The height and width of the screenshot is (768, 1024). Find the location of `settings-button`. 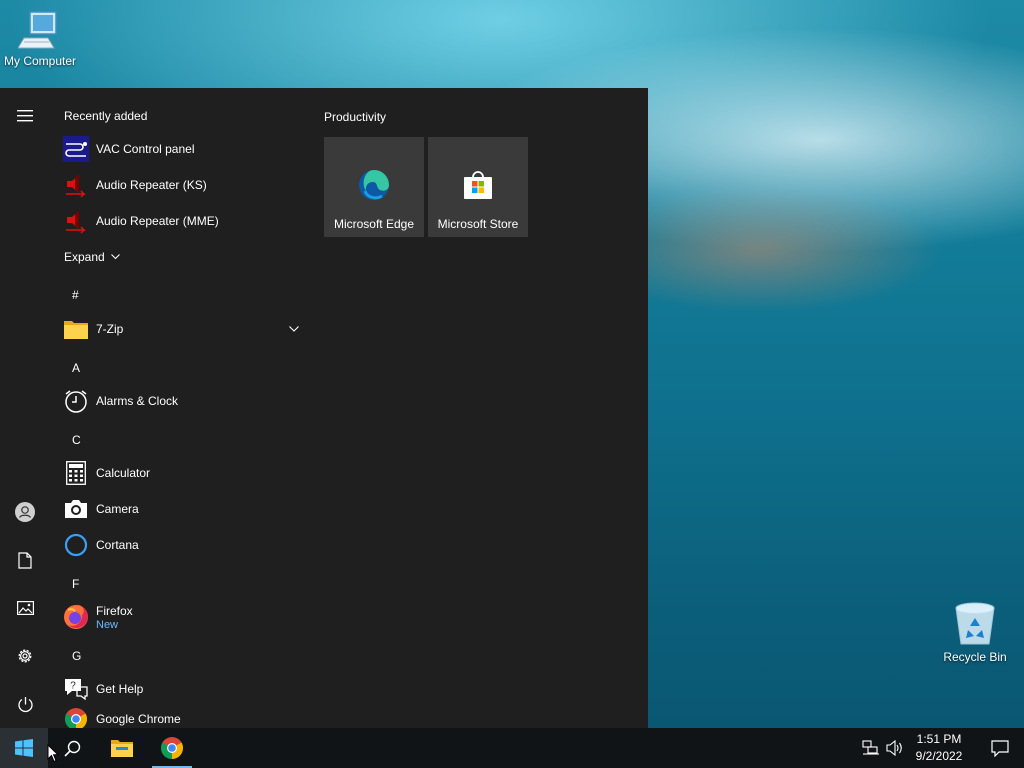

settings-button is located at coordinates (25, 656).